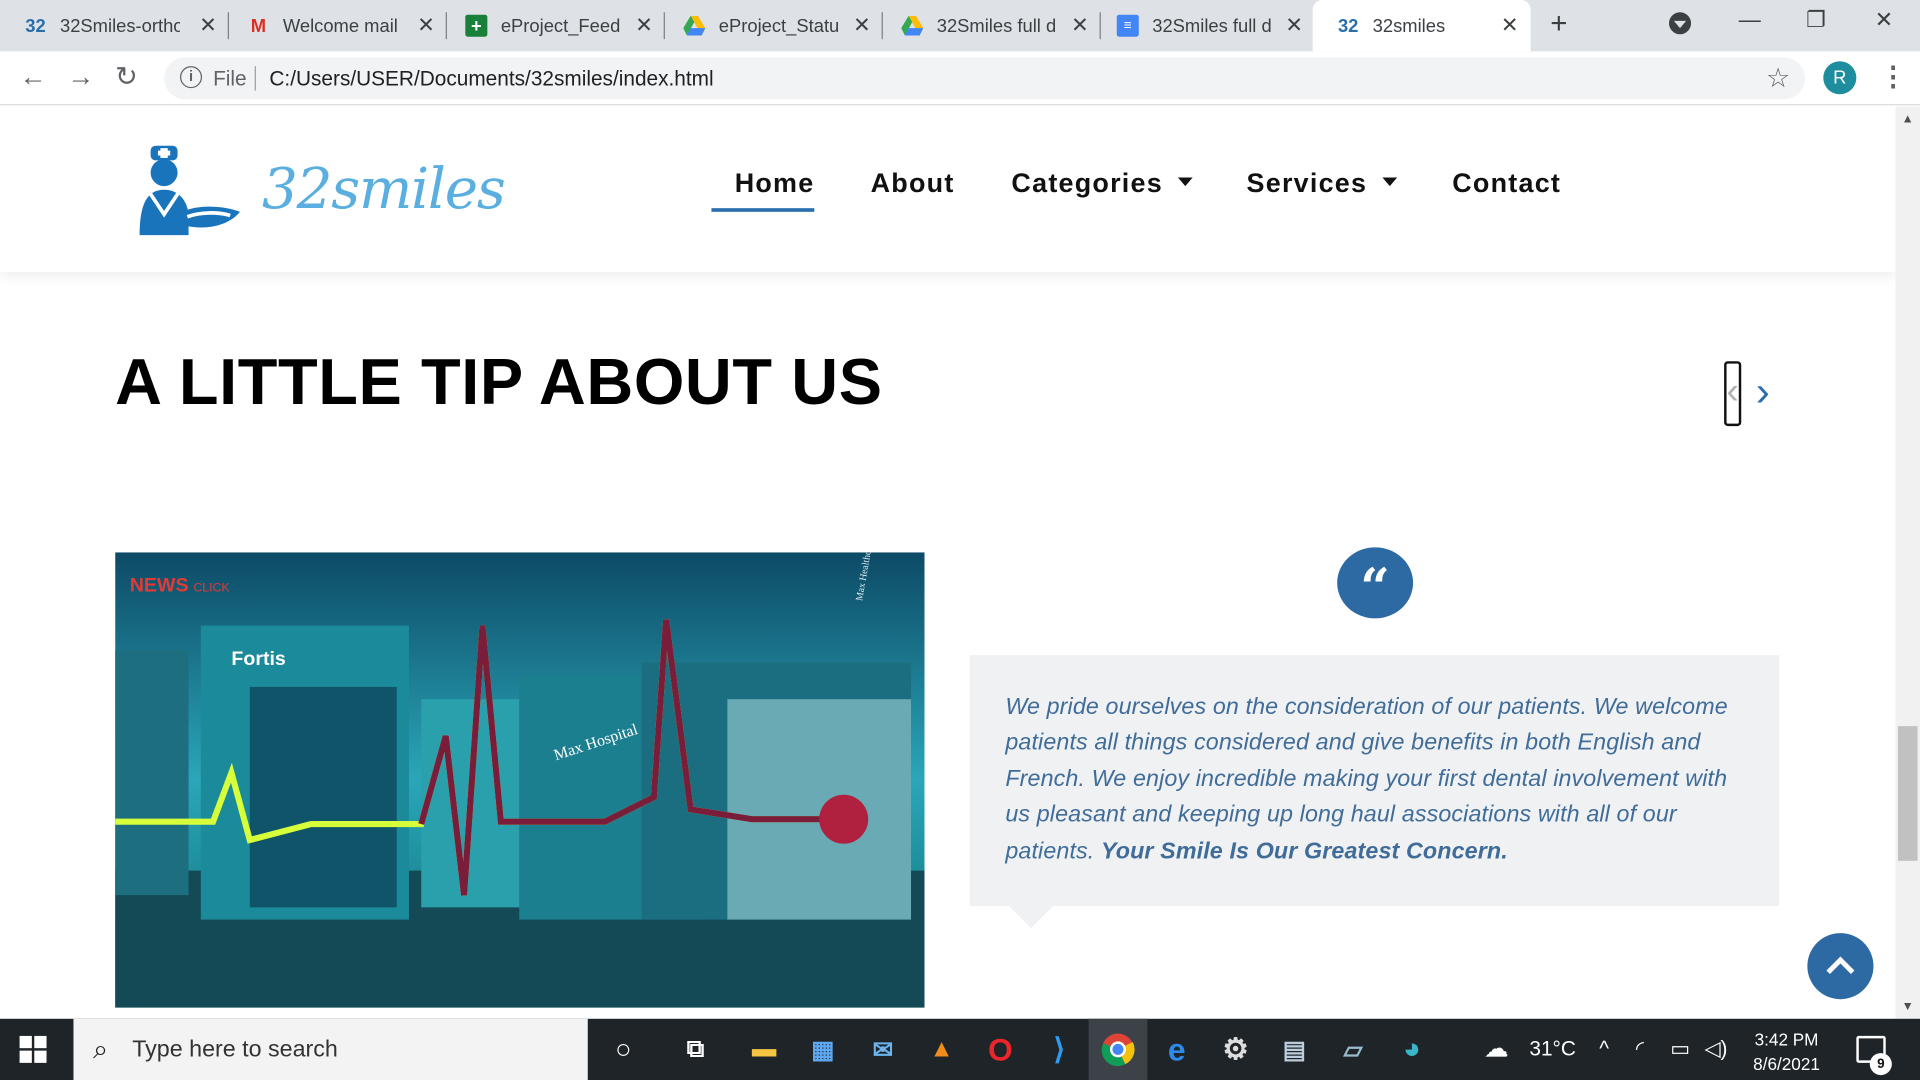 This screenshot has height=1080, width=1920. I want to click on clock-date: 8/6/2021, so click(1786, 1064).